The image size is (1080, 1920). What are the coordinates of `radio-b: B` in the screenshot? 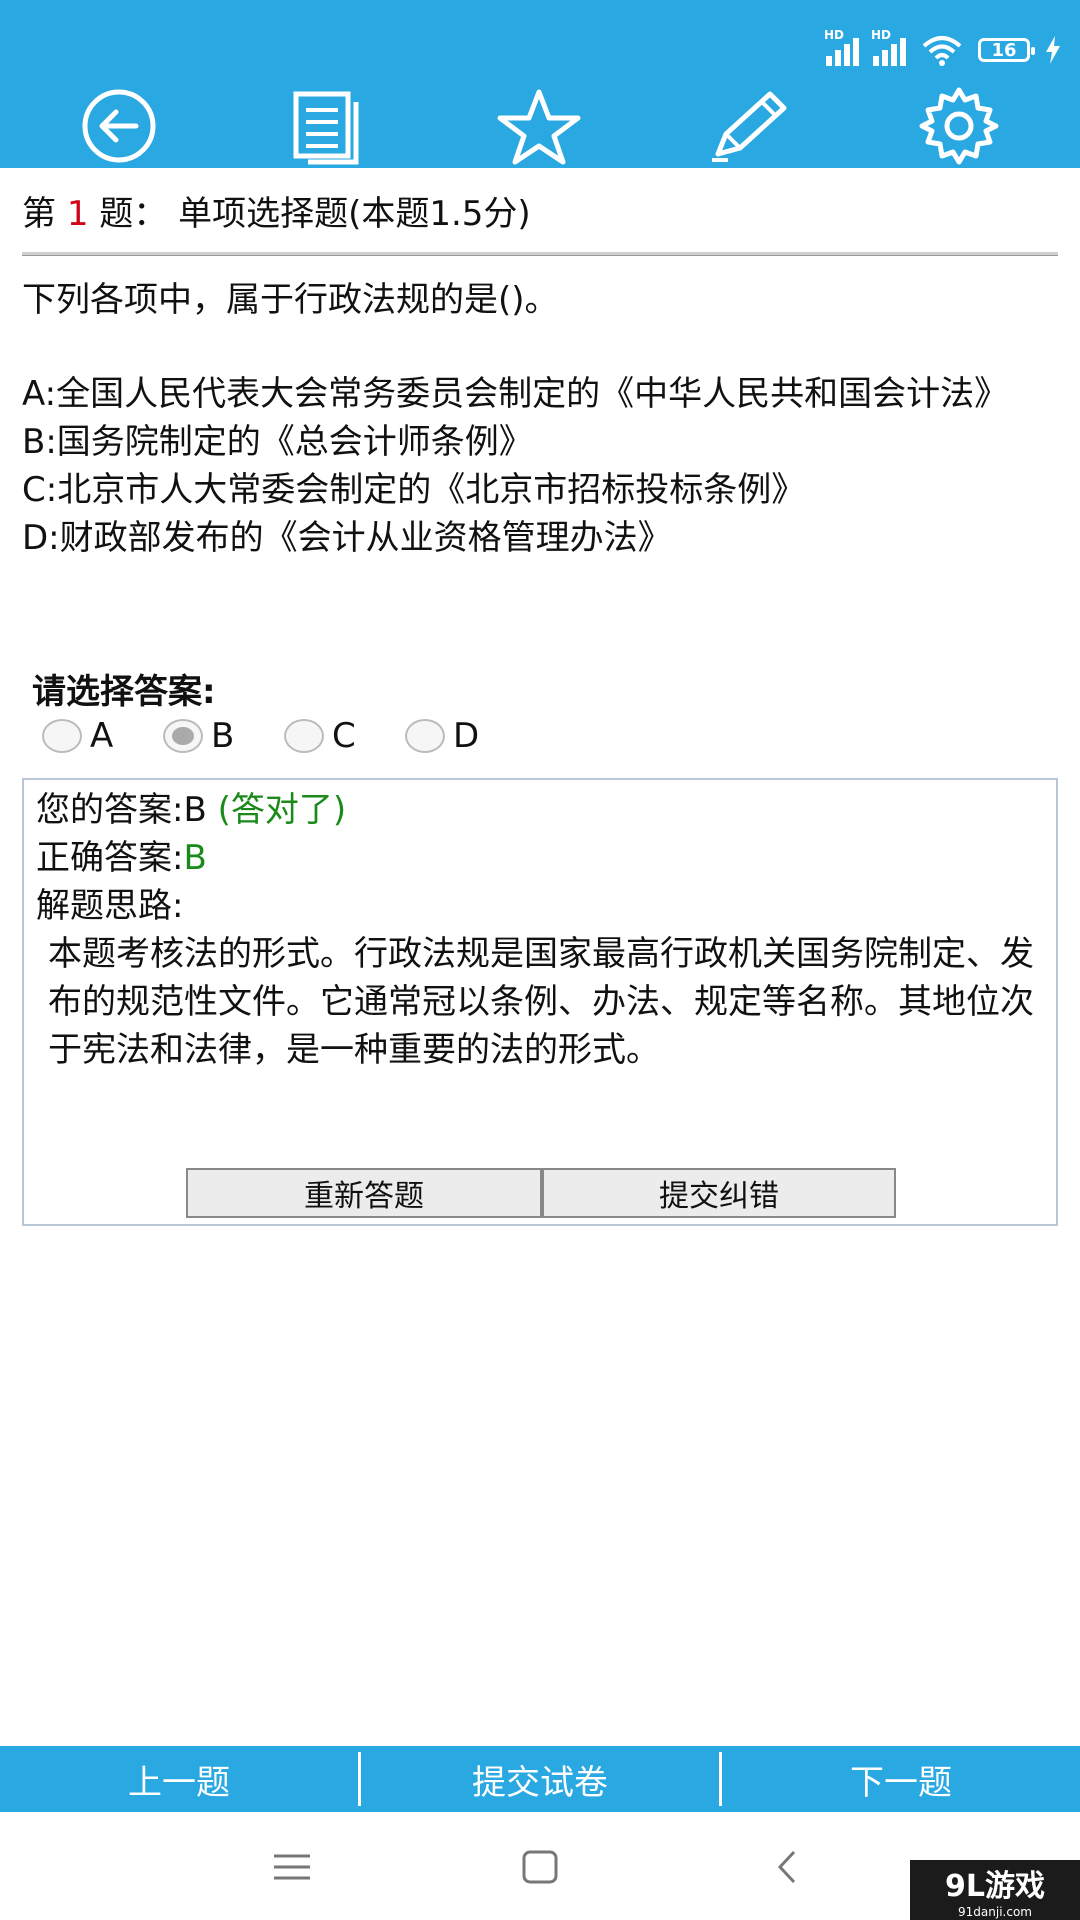 It's located at (223, 736).